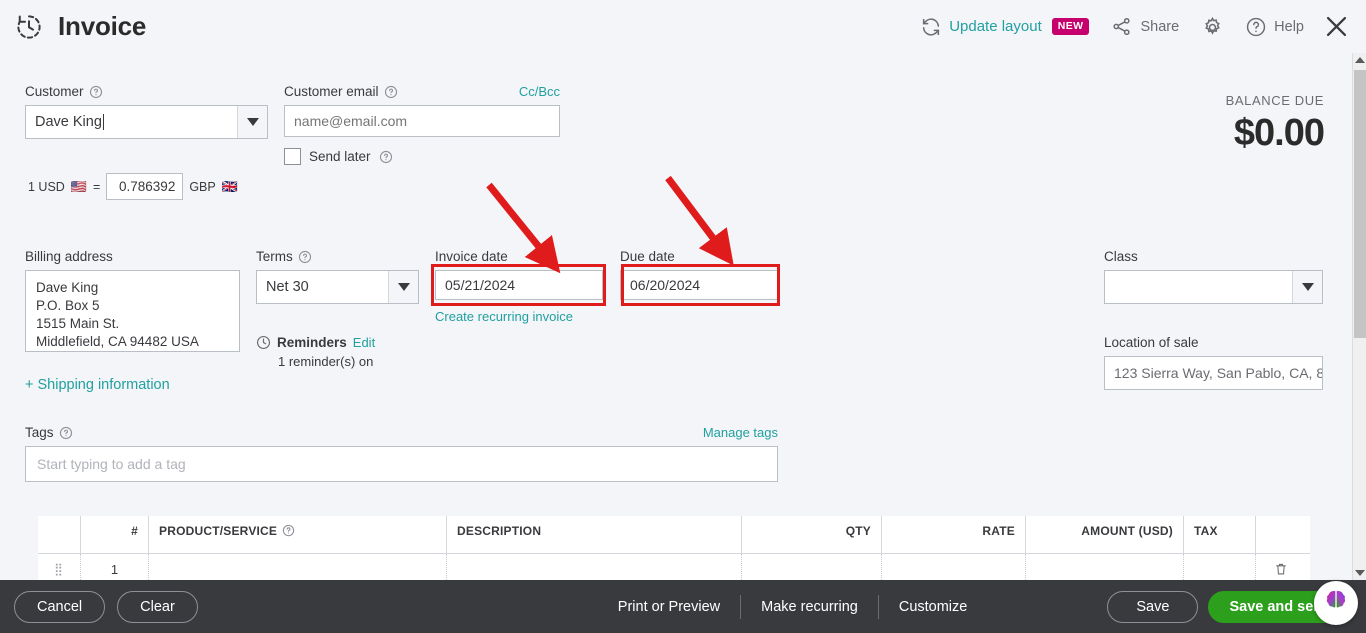  I want to click on share-label: Share, so click(1160, 26).